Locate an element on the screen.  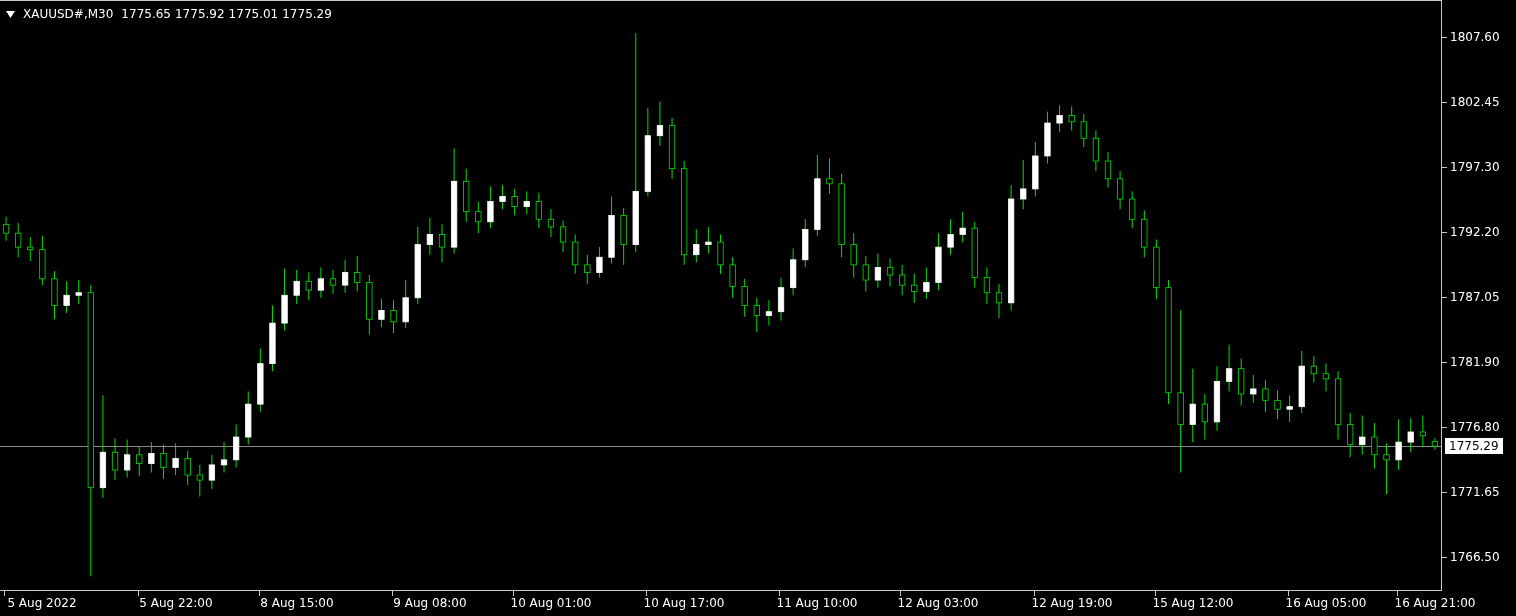
price-value: 1775.65 is located at coordinates (146, 14).